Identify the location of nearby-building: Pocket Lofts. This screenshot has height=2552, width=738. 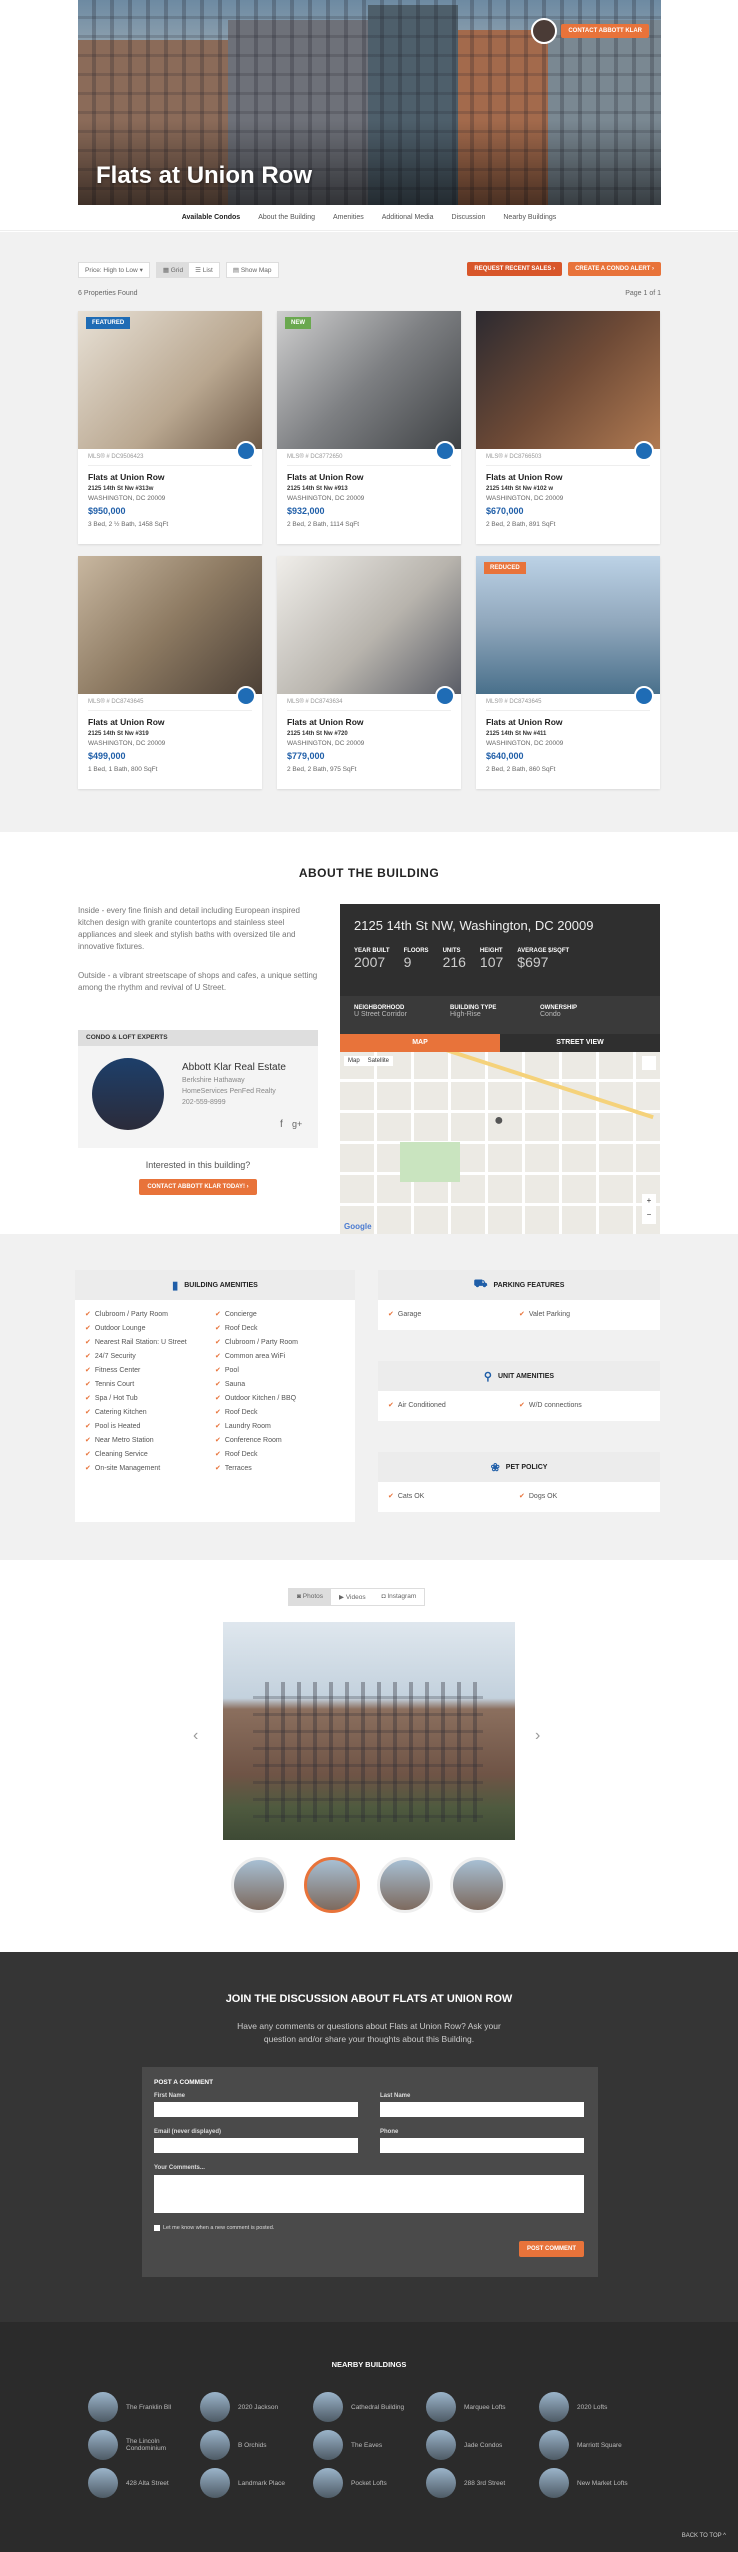
(365, 2483).